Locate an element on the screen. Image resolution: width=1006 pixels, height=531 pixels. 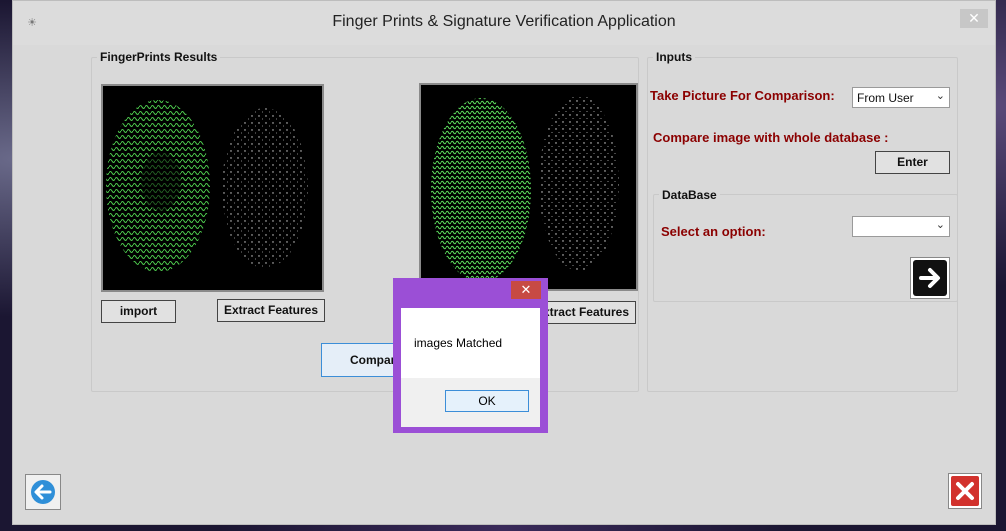
dialog-body: images Matched is located at coordinates (470, 343).